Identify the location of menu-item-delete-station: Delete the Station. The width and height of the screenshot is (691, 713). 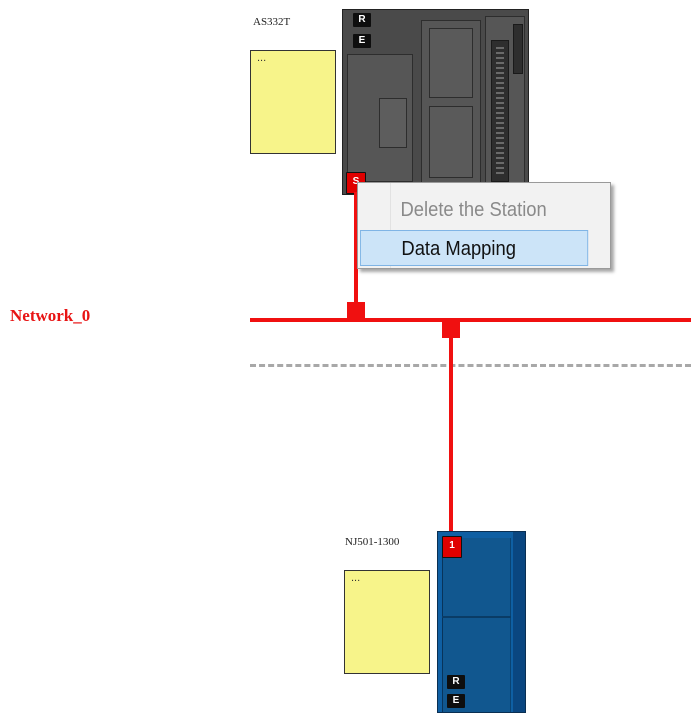
(474, 210).